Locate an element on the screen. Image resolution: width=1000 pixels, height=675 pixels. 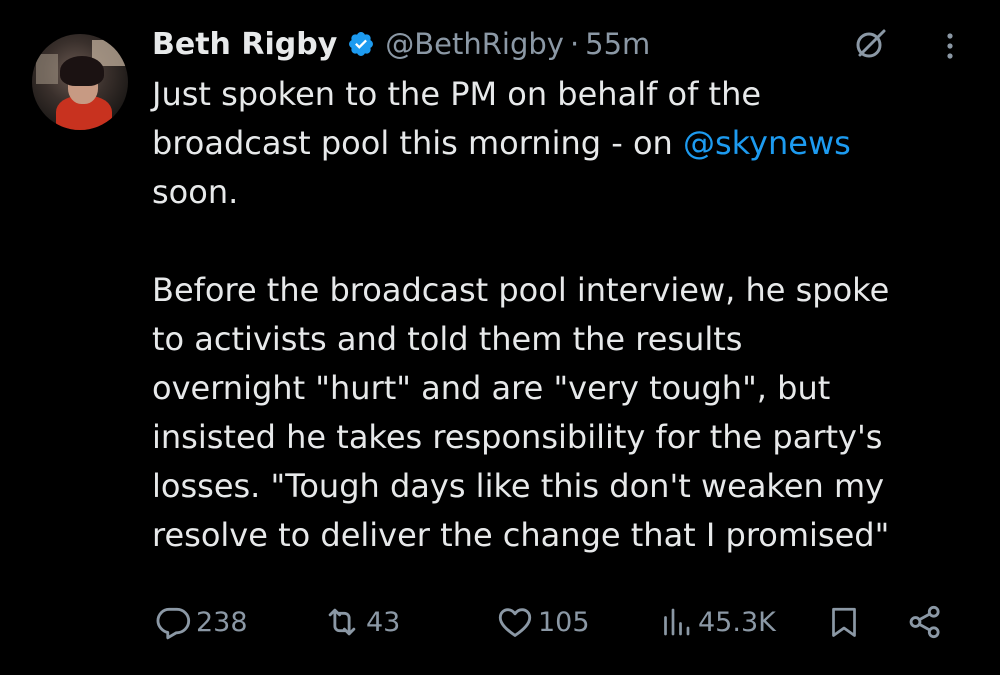
avatar-hair is located at coordinates (82, 71).